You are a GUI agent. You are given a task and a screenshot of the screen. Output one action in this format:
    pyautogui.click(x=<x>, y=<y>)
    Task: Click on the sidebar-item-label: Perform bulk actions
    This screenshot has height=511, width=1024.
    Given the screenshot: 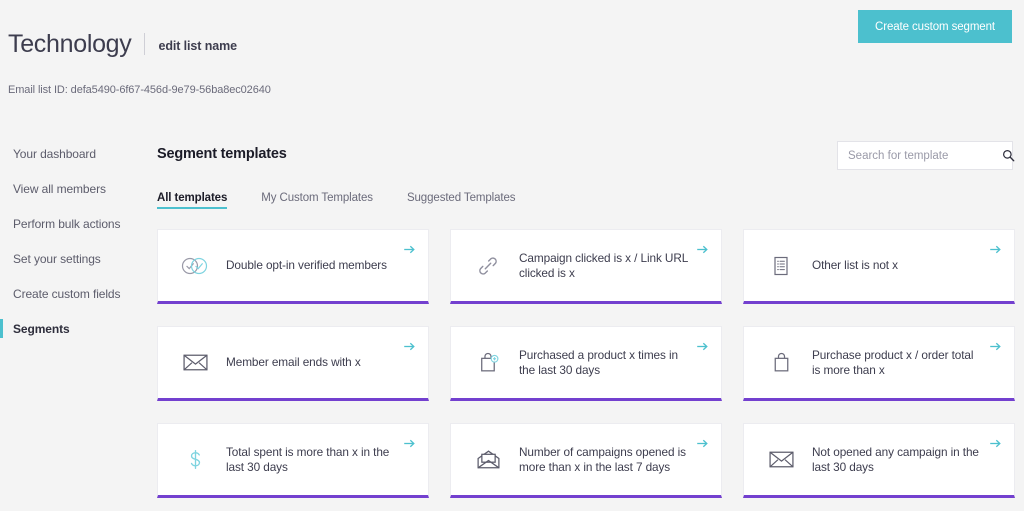 What is the action you would take?
    pyautogui.click(x=67, y=223)
    